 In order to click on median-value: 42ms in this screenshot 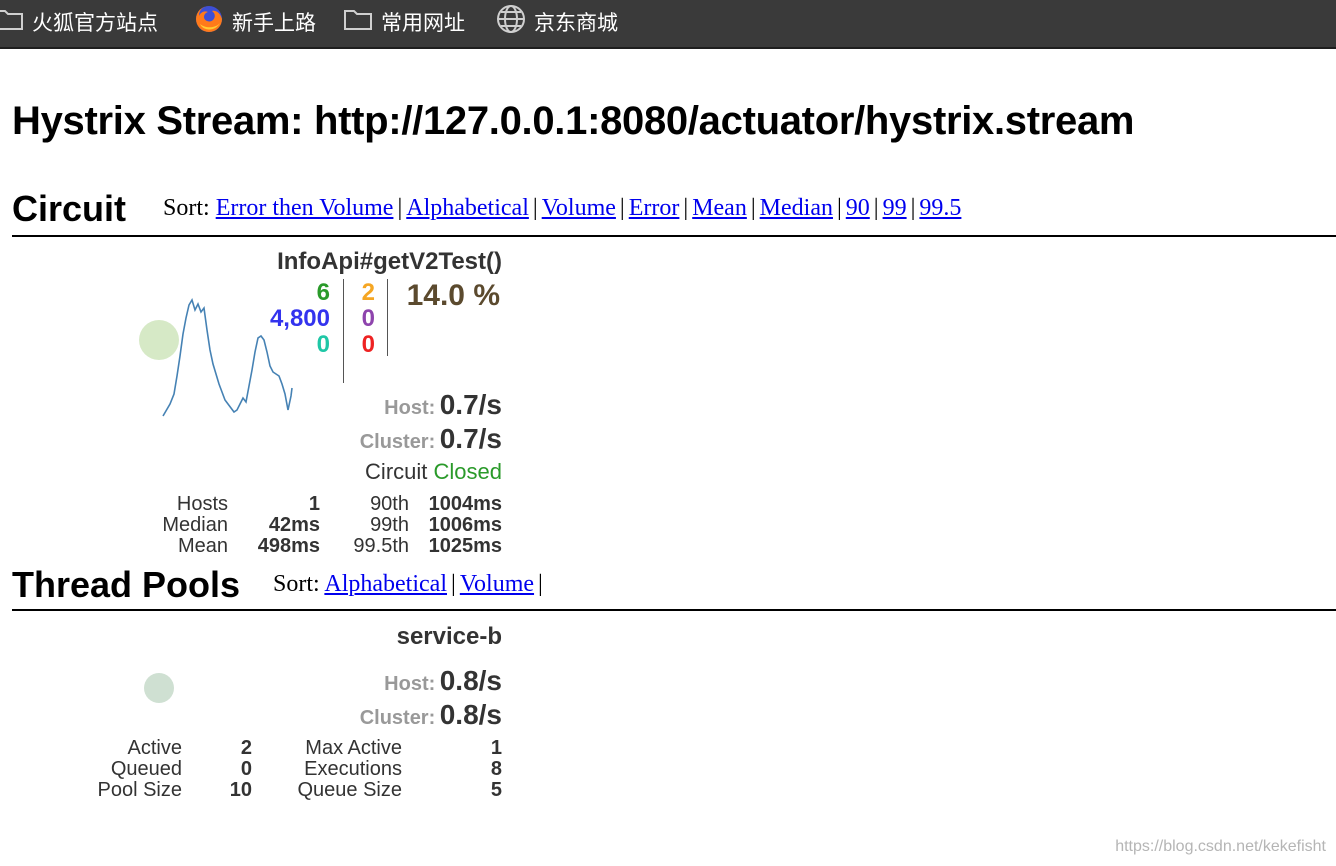, I will do `click(294, 525)`.